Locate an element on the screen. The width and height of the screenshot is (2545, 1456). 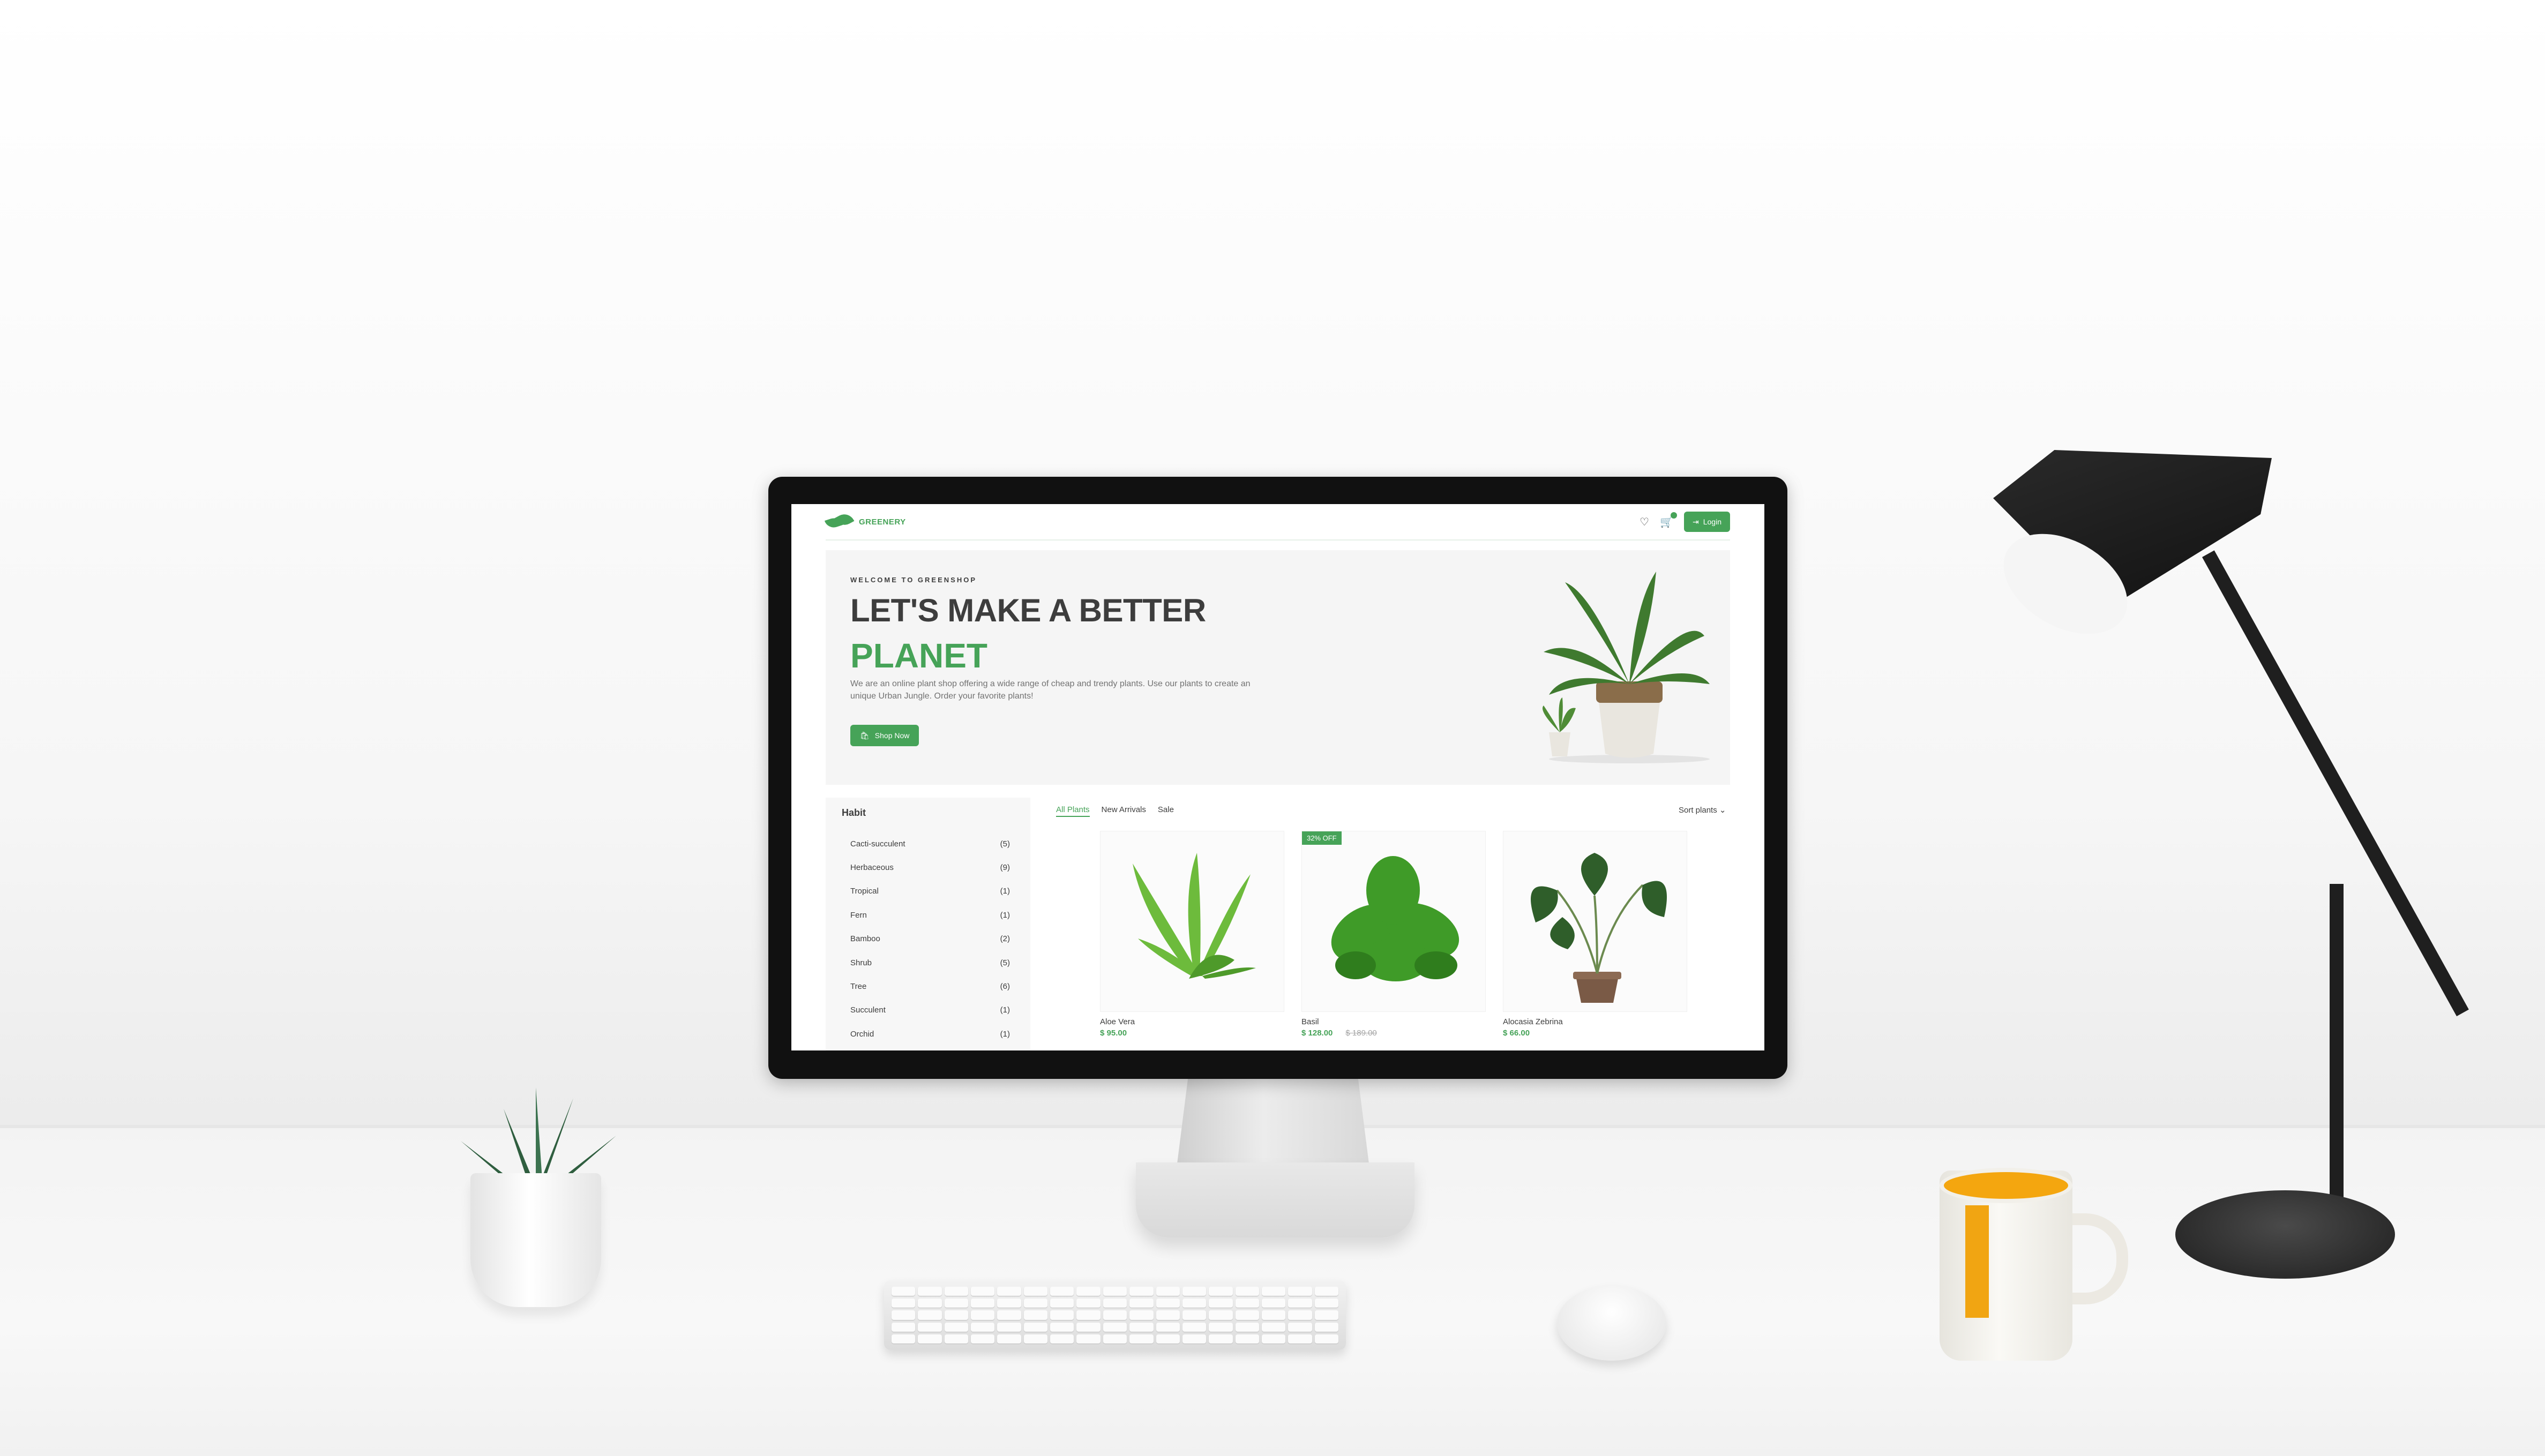
category-label: Succulent is located at coordinates (868, 1010).